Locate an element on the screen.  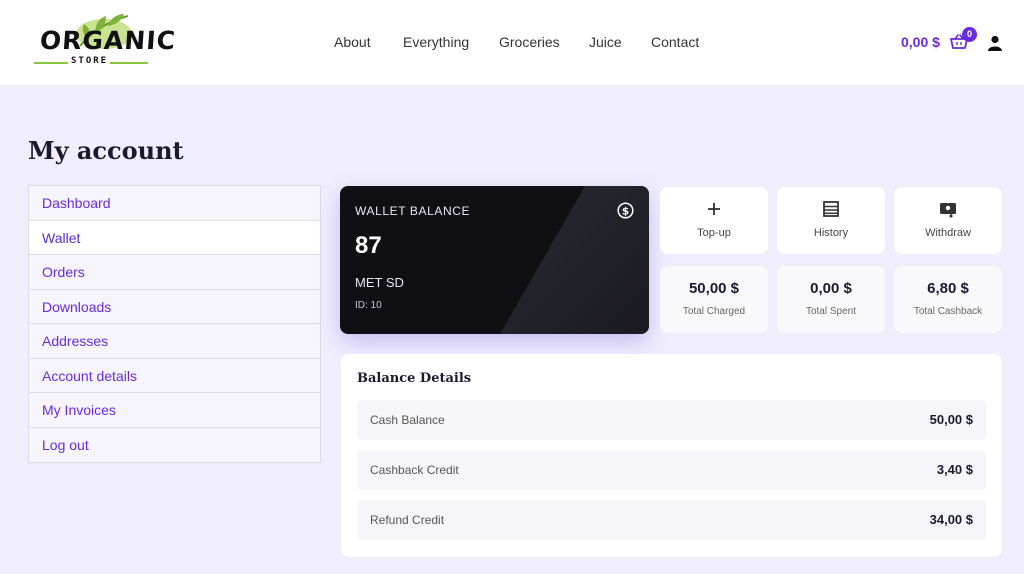
total-charged-label: Total Charged is located at coordinates (714, 311).